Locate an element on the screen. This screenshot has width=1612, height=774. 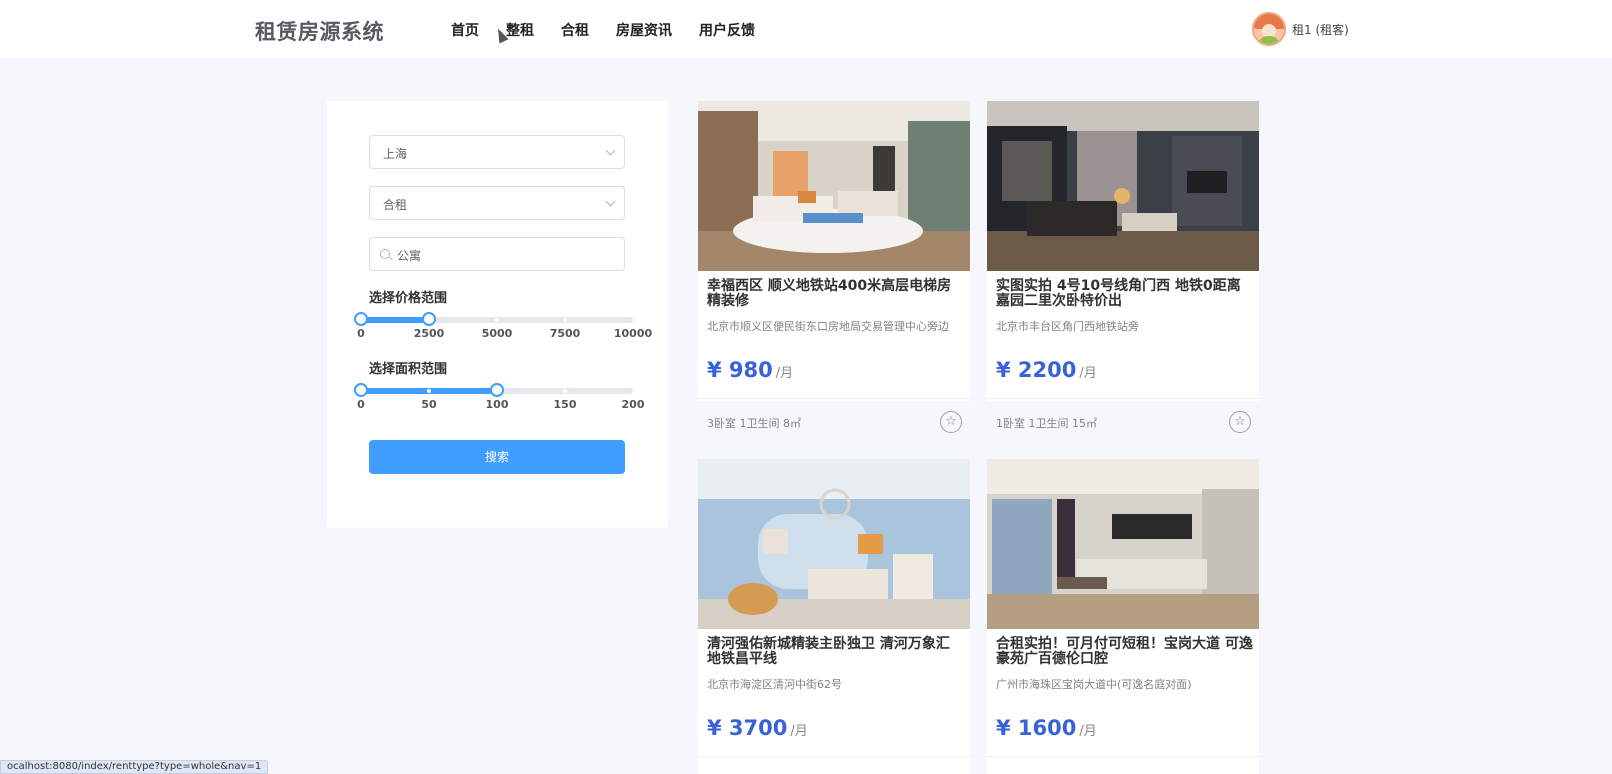
listing-price: ¥ 980/月 is located at coordinates (750, 370).